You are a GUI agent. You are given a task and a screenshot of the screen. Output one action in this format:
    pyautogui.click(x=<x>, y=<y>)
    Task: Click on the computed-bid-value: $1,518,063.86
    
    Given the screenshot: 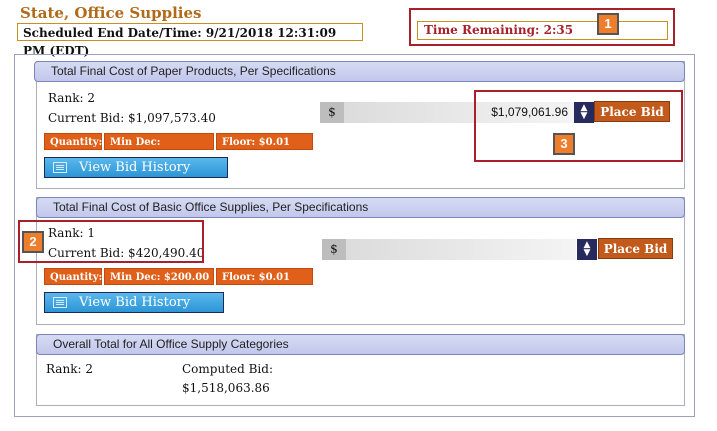 What is the action you would take?
    pyautogui.click(x=226, y=388)
    